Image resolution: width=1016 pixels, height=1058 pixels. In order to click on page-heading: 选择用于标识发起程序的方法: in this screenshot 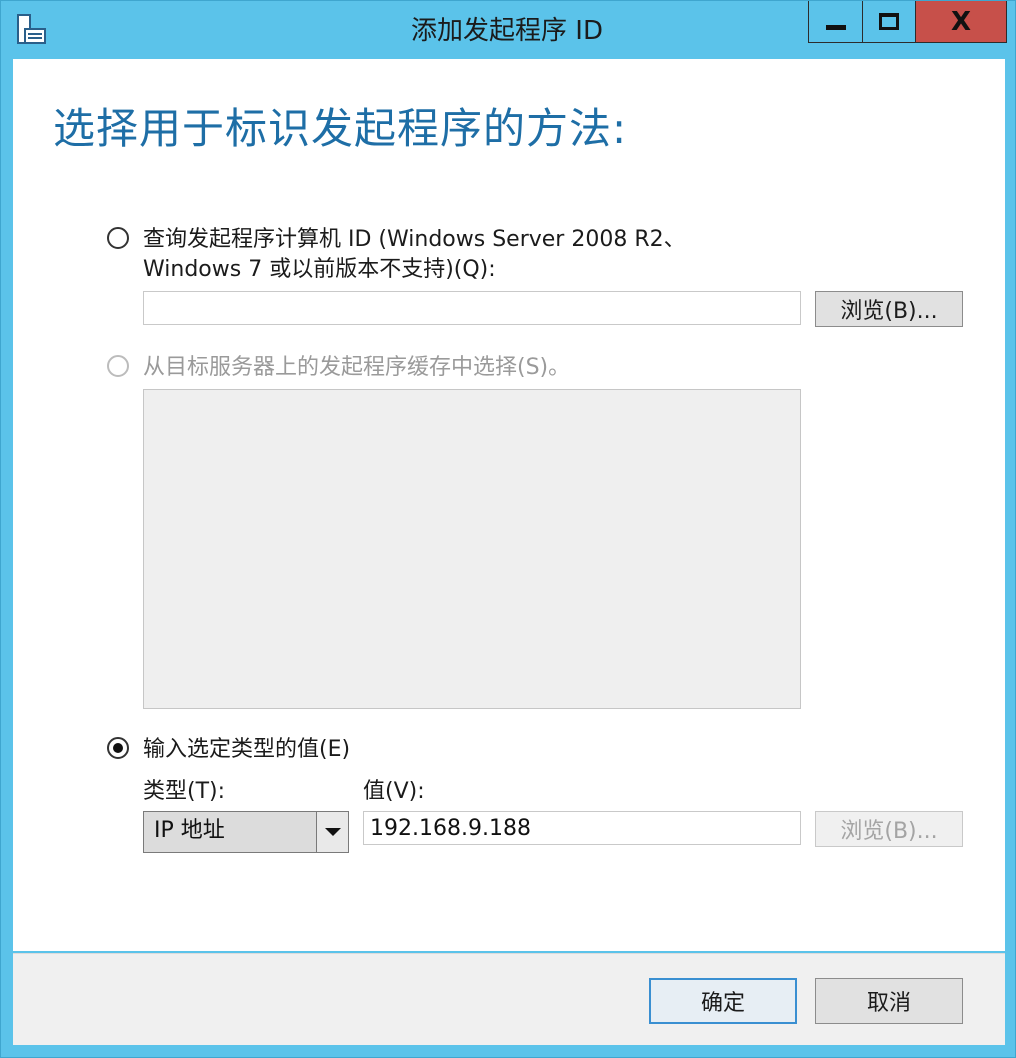, I will do `click(340, 128)`.